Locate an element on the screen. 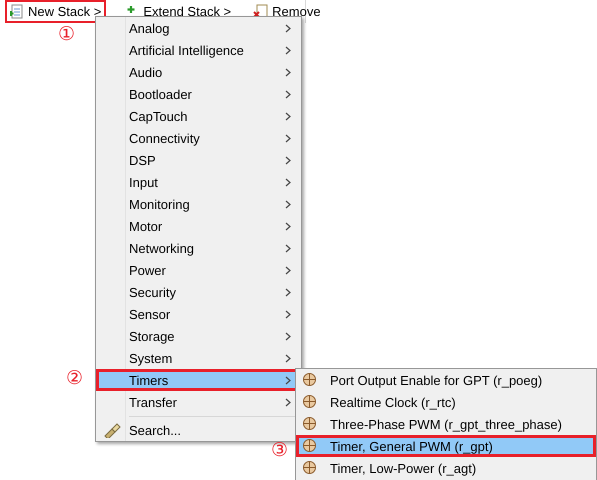  menu-item: Storage is located at coordinates (198, 336).